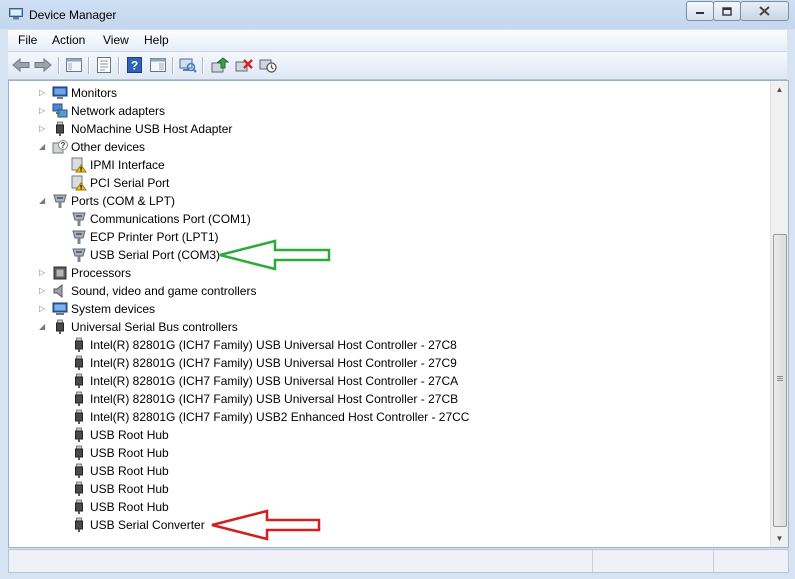 The image size is (795, 579). Describe the element at coordinates (170, 219) in the screenshot. I see `tree-item-label: Communications Port (COM1)` at that location.